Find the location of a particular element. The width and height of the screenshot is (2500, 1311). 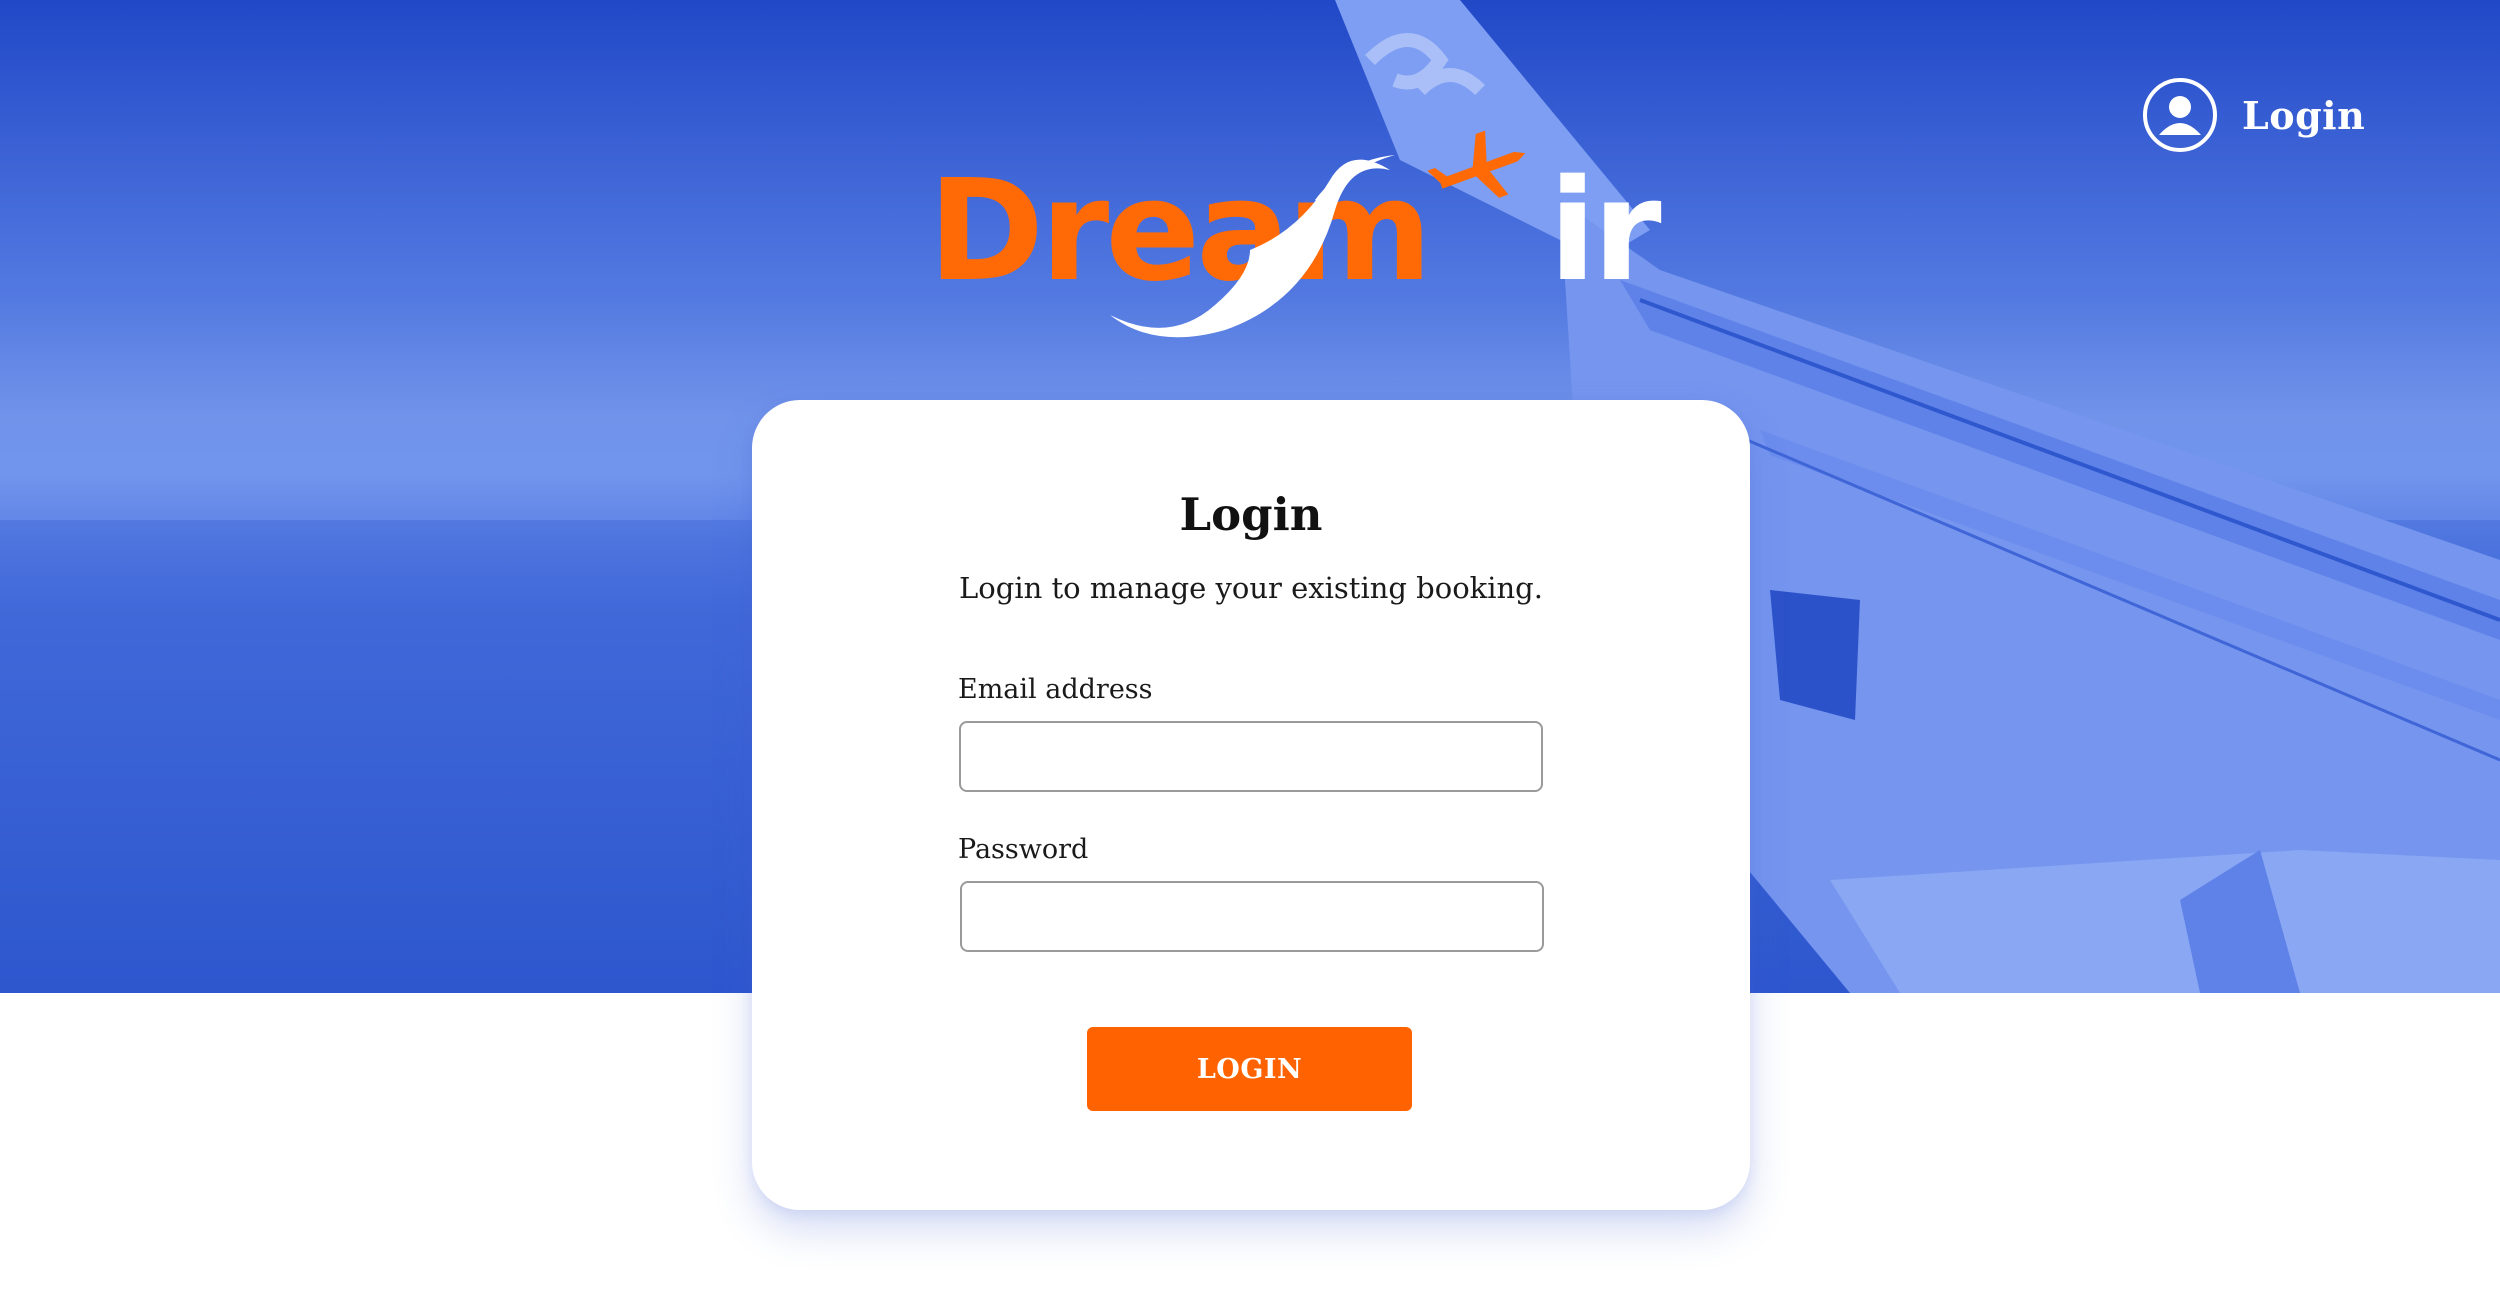

login-submit-button: LOGIN is located at coordinates (1249, 1069).